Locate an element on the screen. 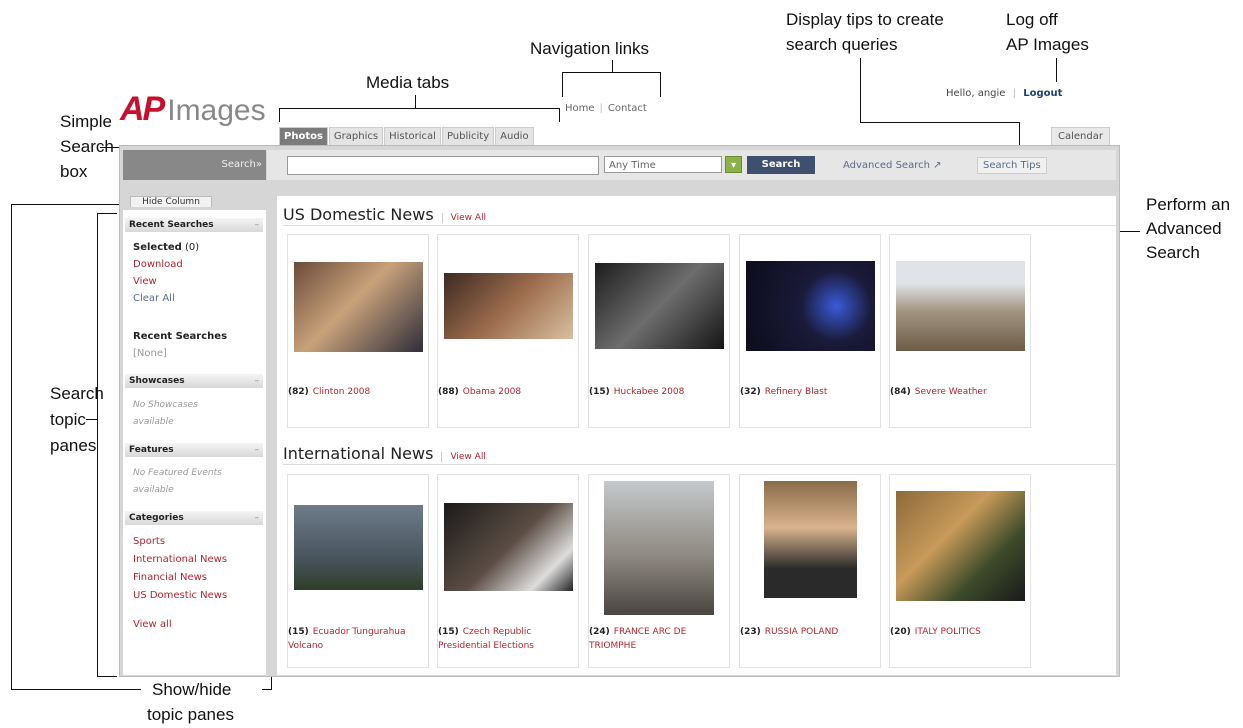  features-empty-2: available is located at coordinates (153, 490).